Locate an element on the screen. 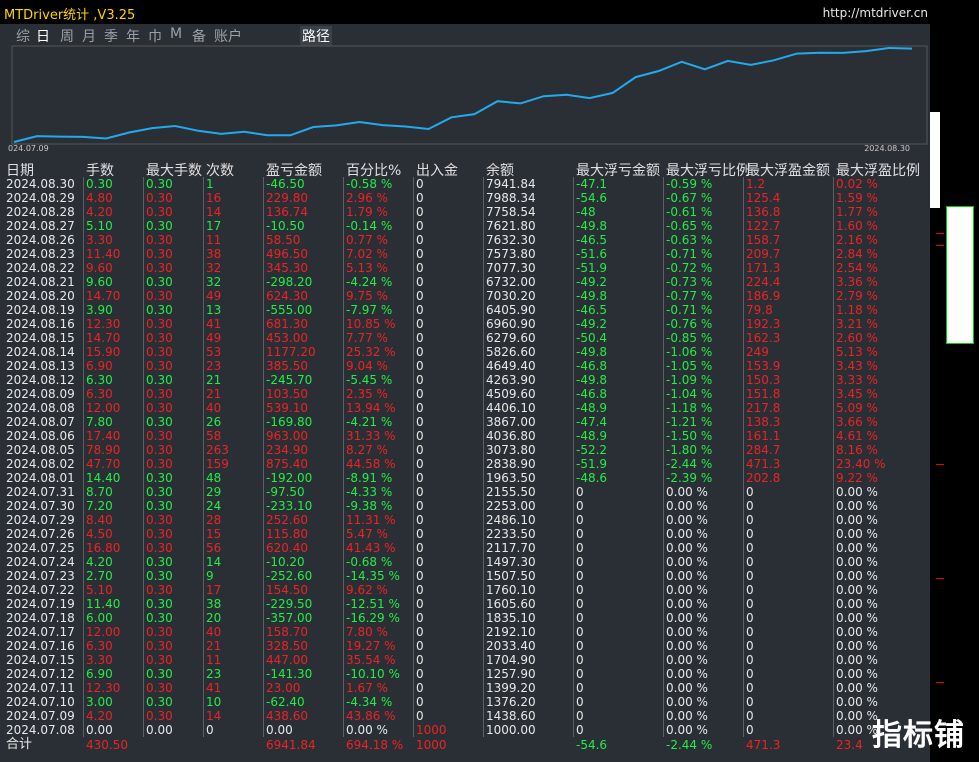  cell-5: -7.97 % is located at coordinates (369, 310).